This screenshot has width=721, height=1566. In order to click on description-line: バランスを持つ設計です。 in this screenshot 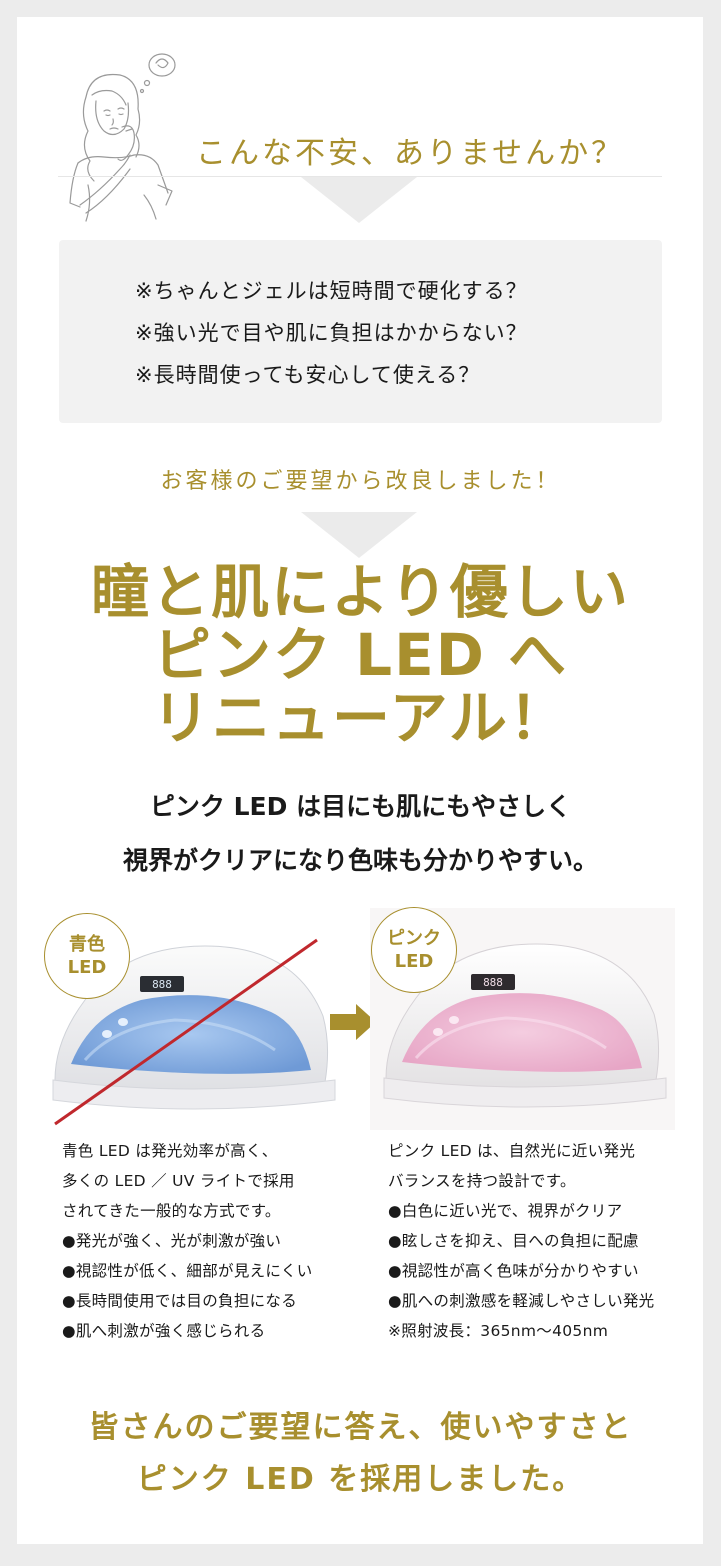, I will do `click(482, 1181)`.